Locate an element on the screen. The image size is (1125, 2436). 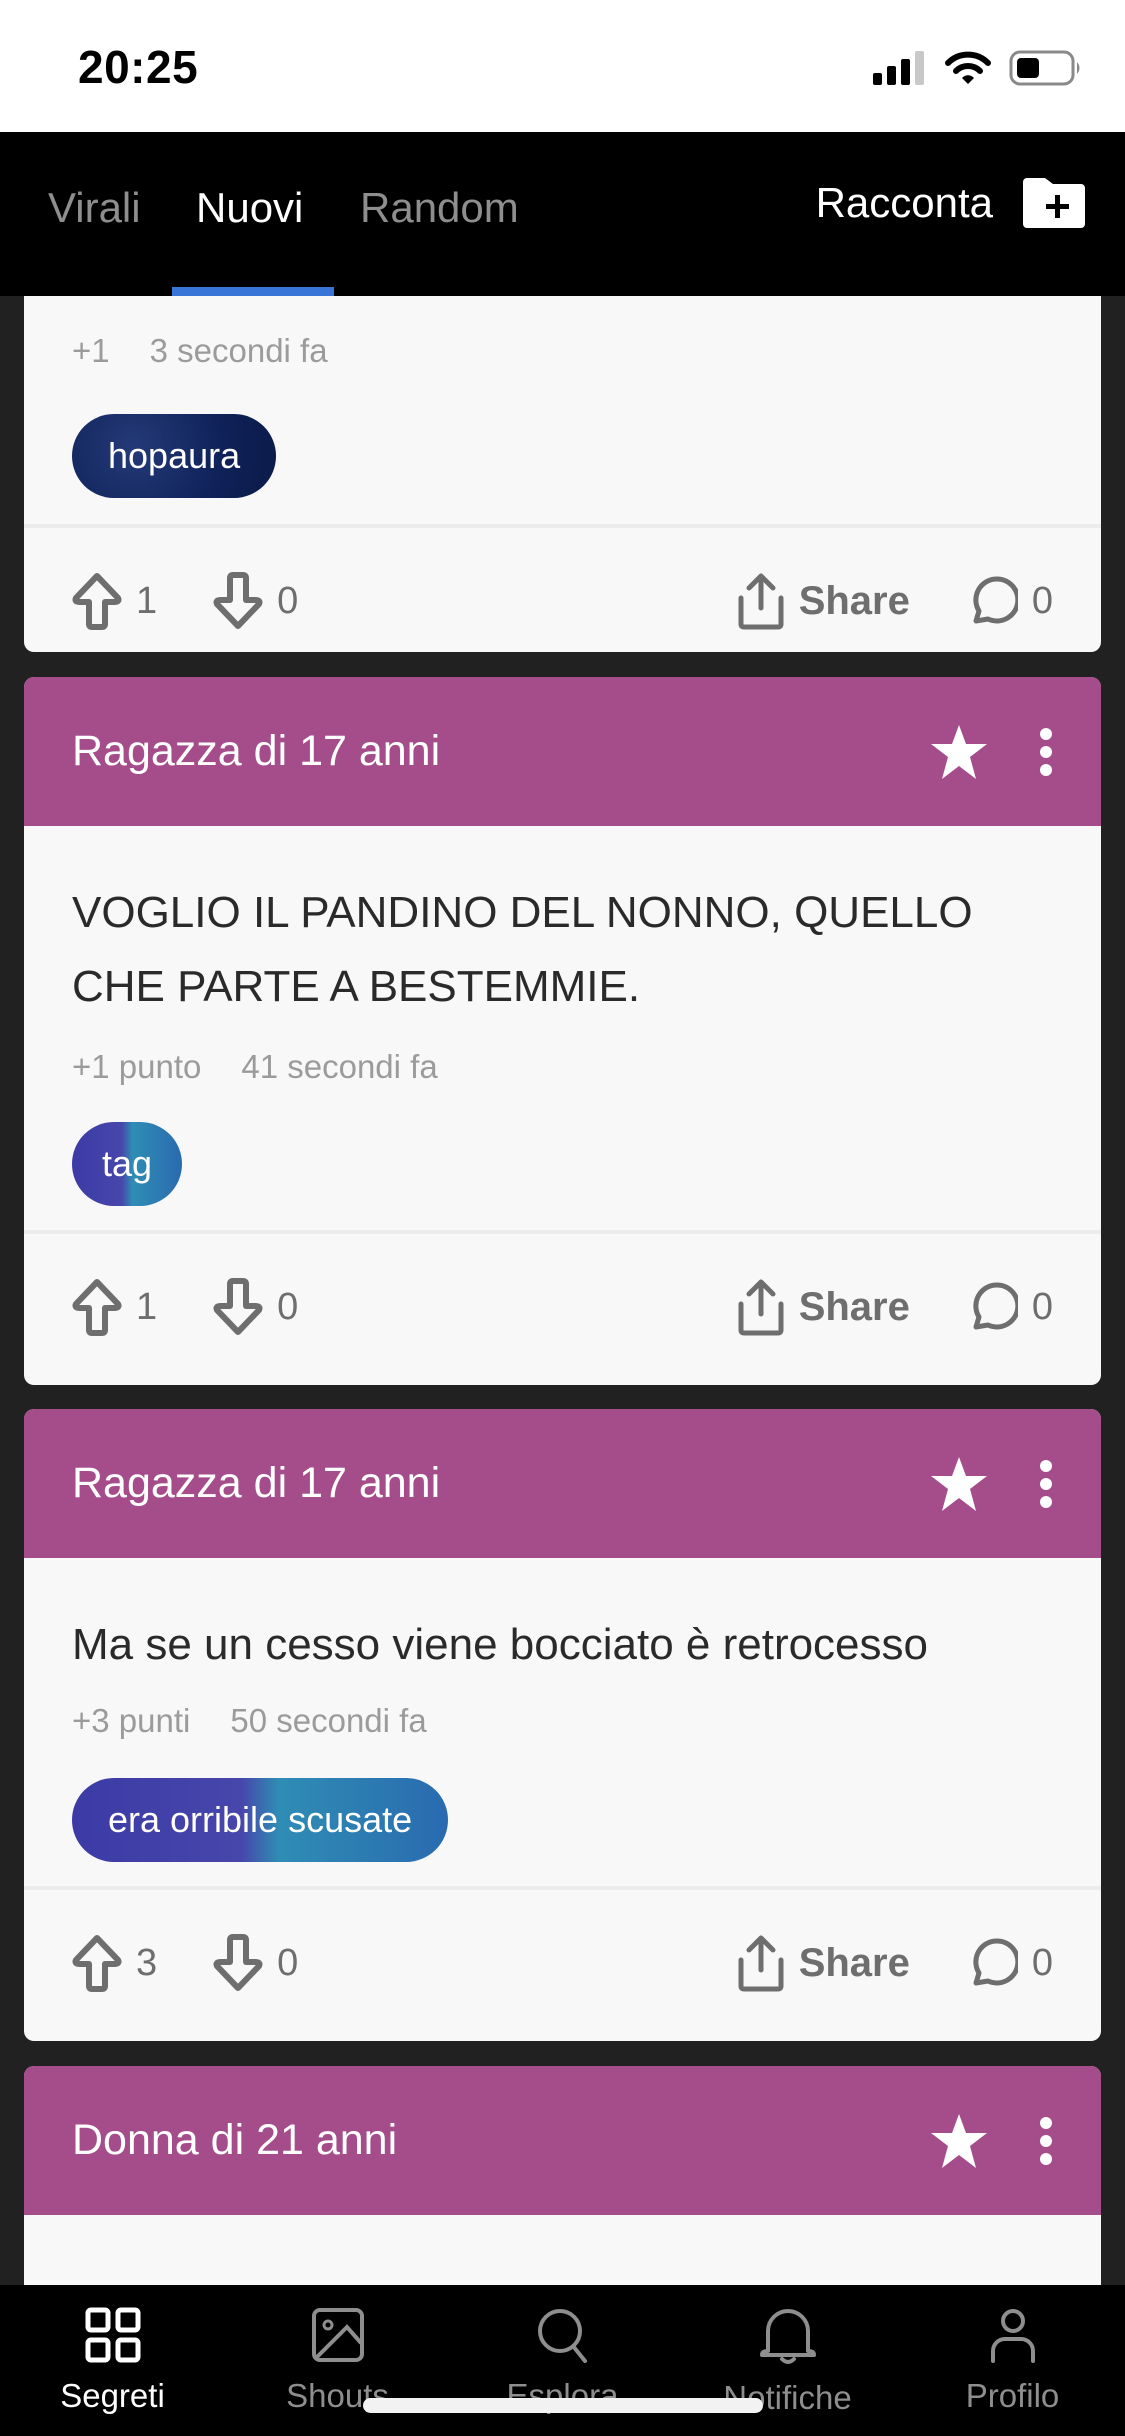
upvote-count: 3 is located at coordinates (147, 1962).